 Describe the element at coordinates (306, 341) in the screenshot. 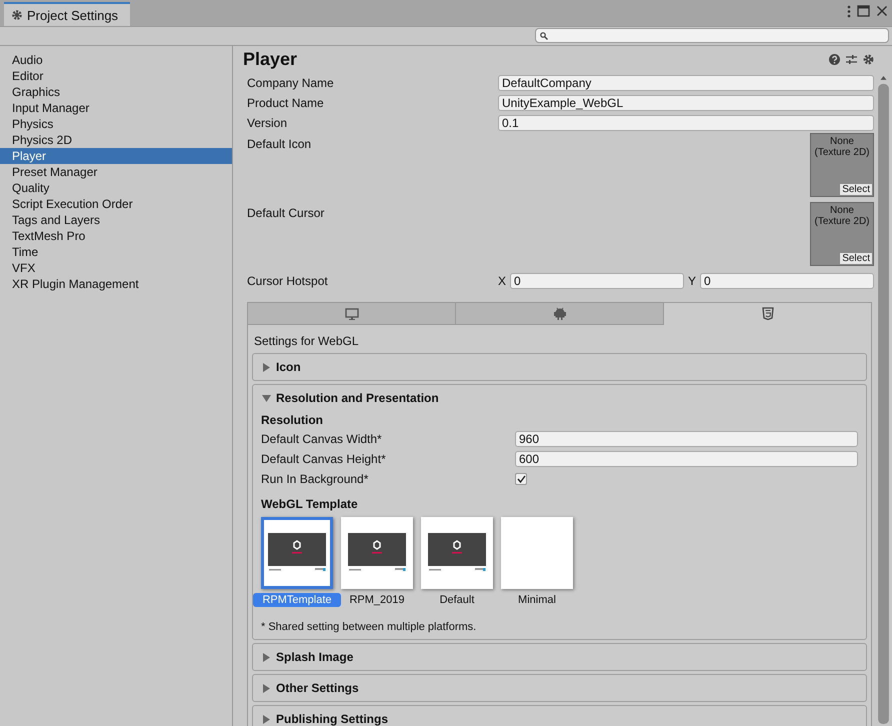

I see `section-heading: Settings for WebGL` at that location.